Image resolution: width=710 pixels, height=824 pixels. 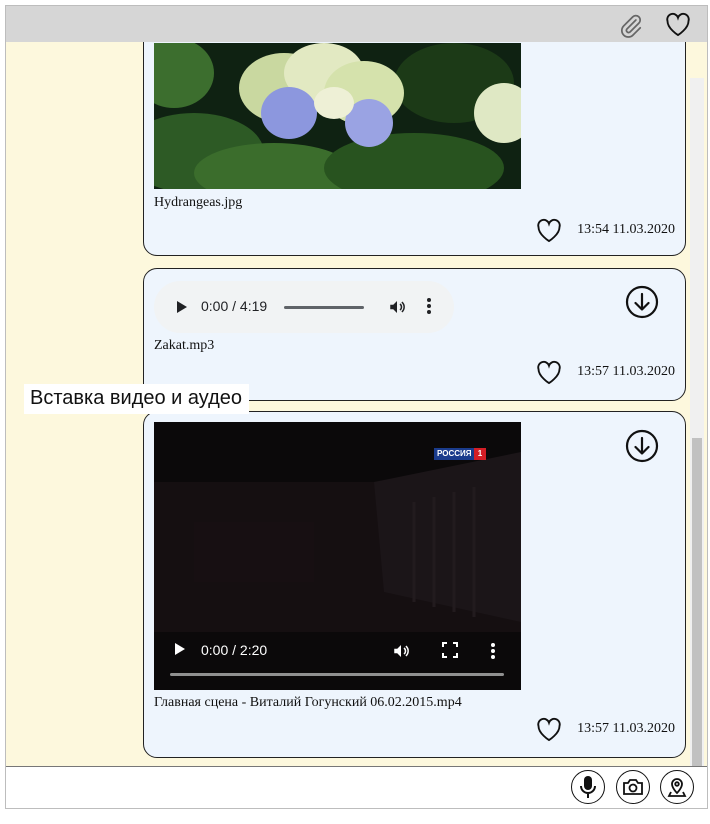 I want to click on file-name: Zakat.mp3, so click(x=184, y=345).